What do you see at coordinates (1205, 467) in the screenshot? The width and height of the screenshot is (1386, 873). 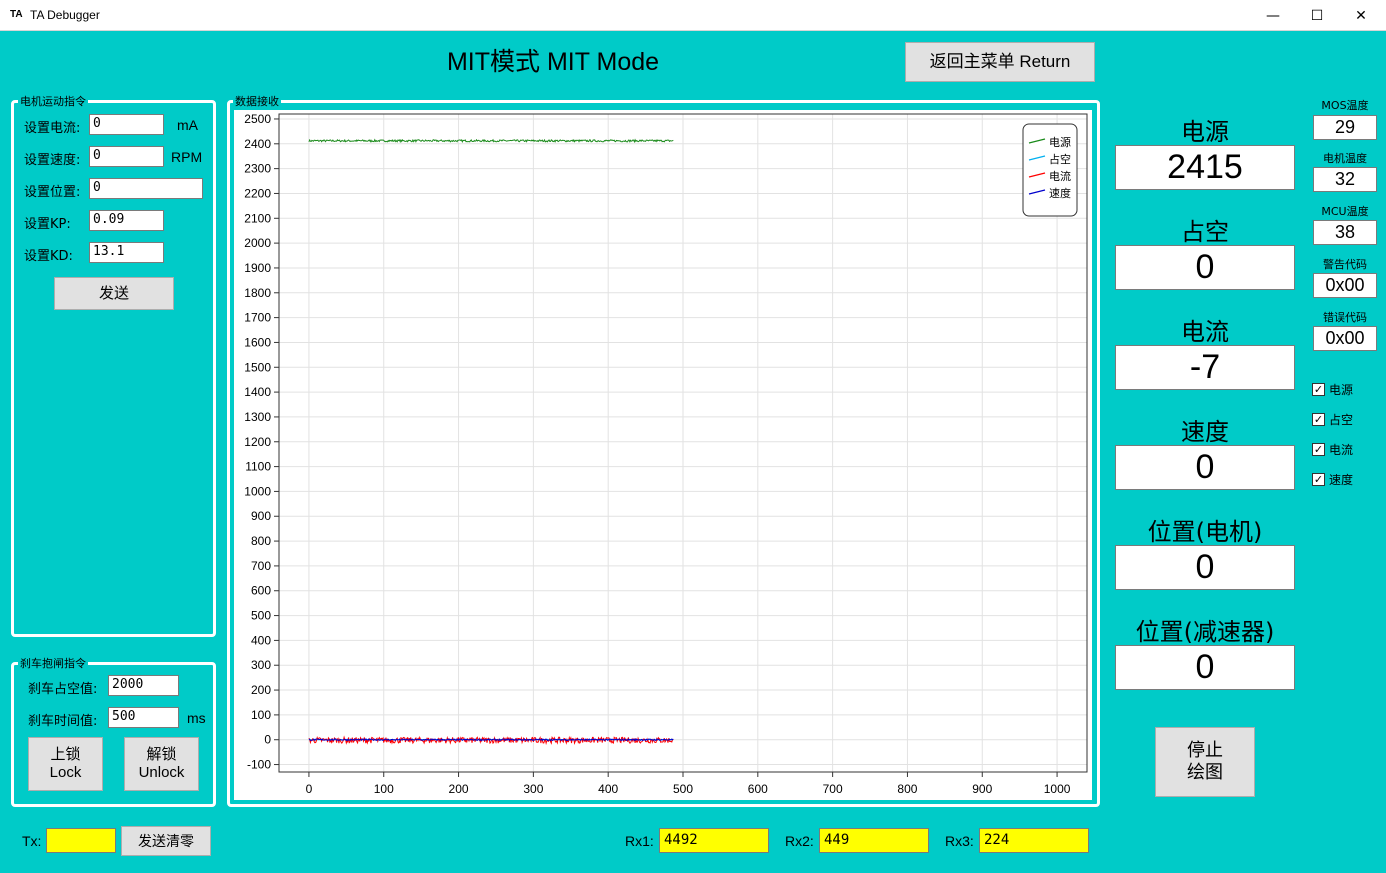 I see `speed-readout-value: 0` at bounding box center [1205, 467].